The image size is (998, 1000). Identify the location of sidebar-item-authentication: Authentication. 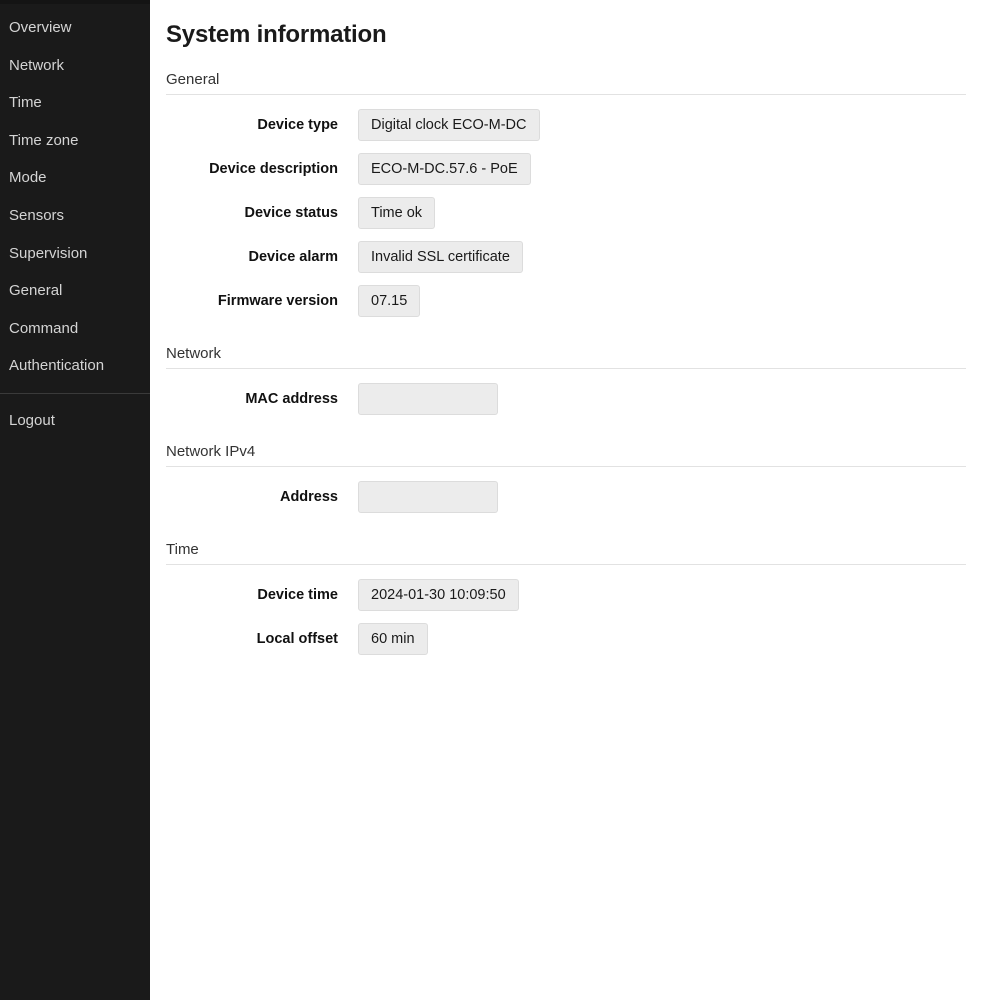
(75, 366).